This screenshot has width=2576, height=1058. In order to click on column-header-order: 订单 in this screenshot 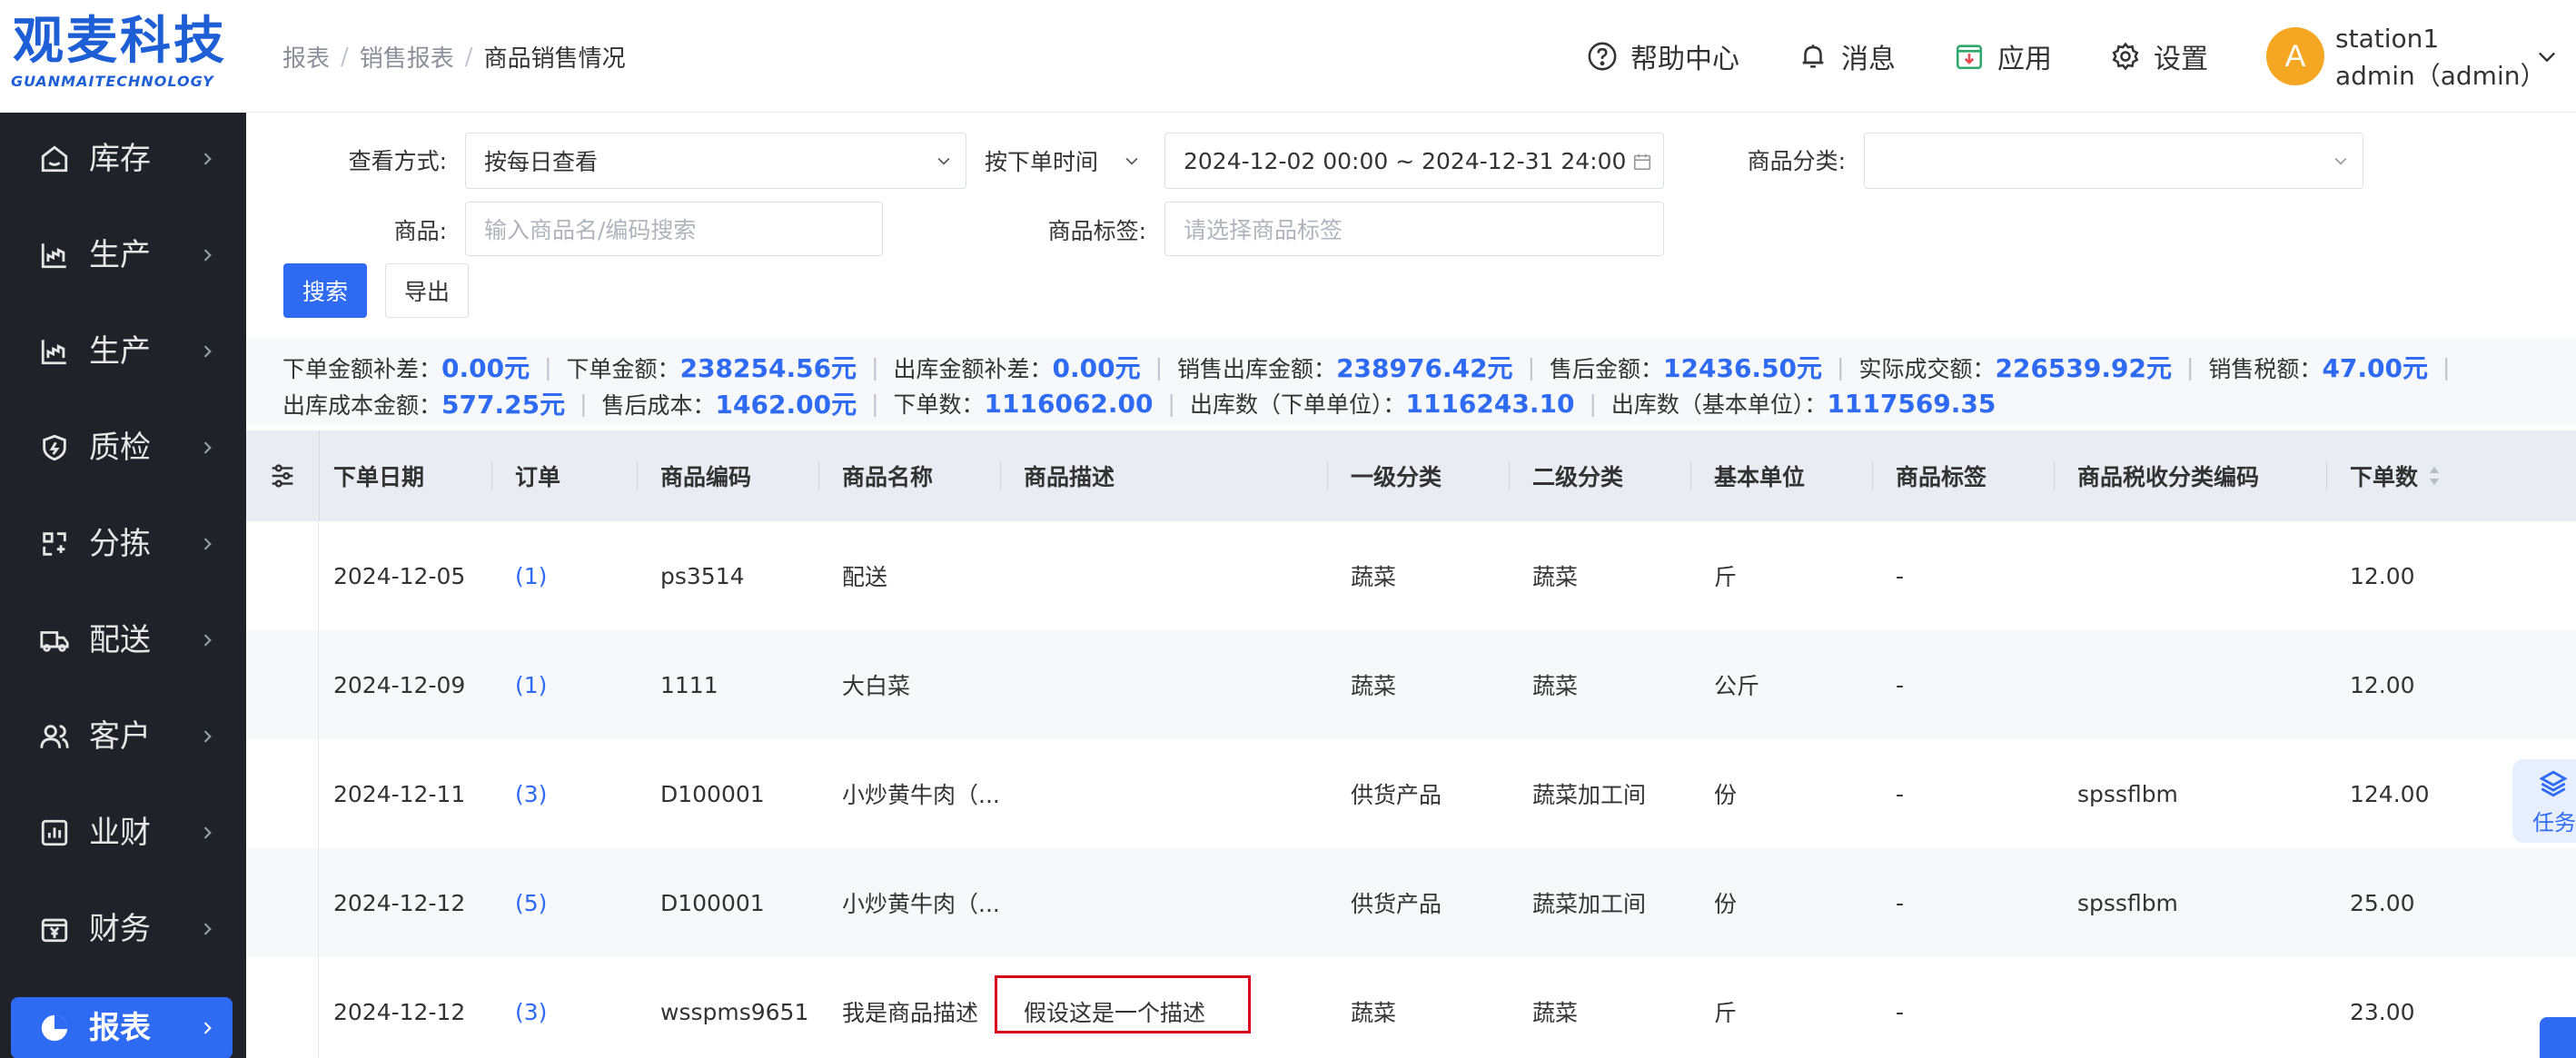, I will do `click(537, 475)`.